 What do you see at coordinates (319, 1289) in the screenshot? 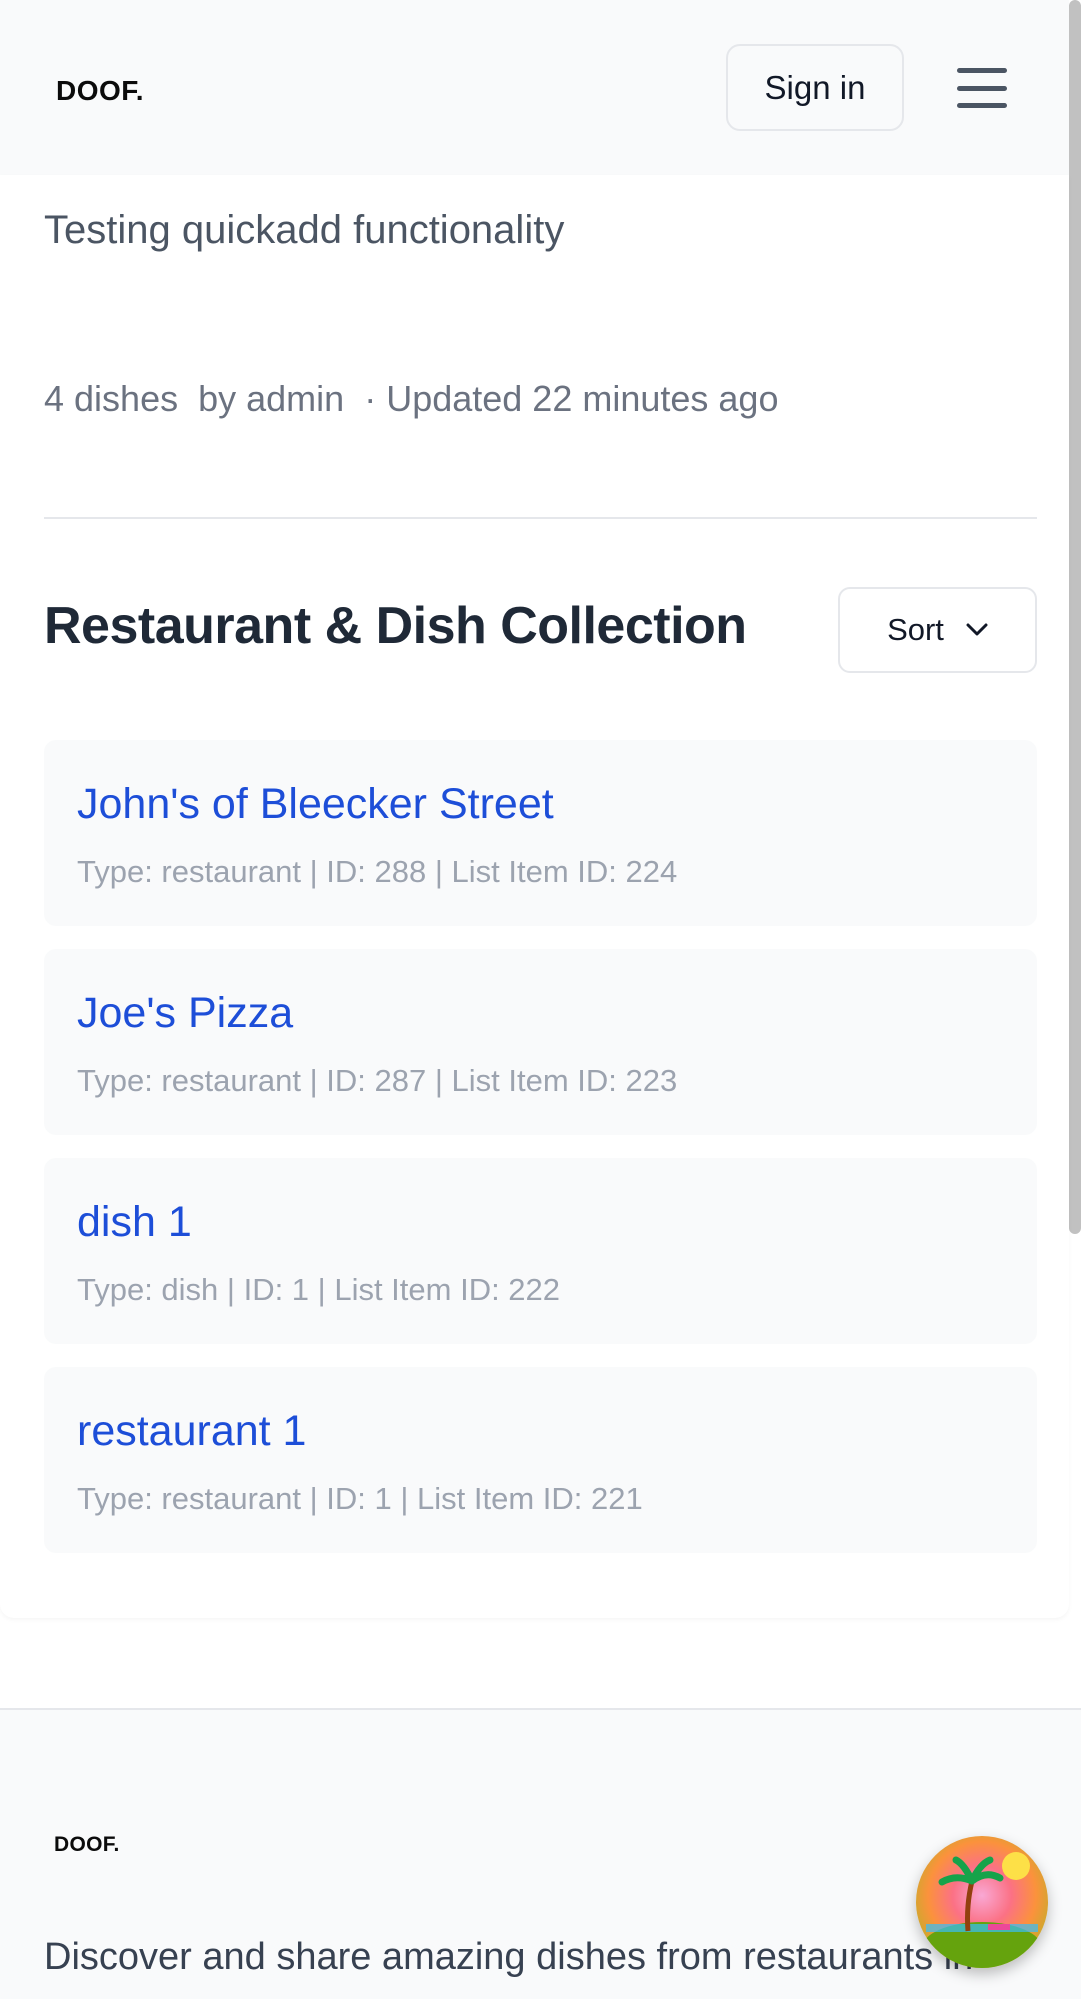
I see `item-meta: Type: dish | ID: 1 | List Item ID: 222` at bounding box center [319, 1289].